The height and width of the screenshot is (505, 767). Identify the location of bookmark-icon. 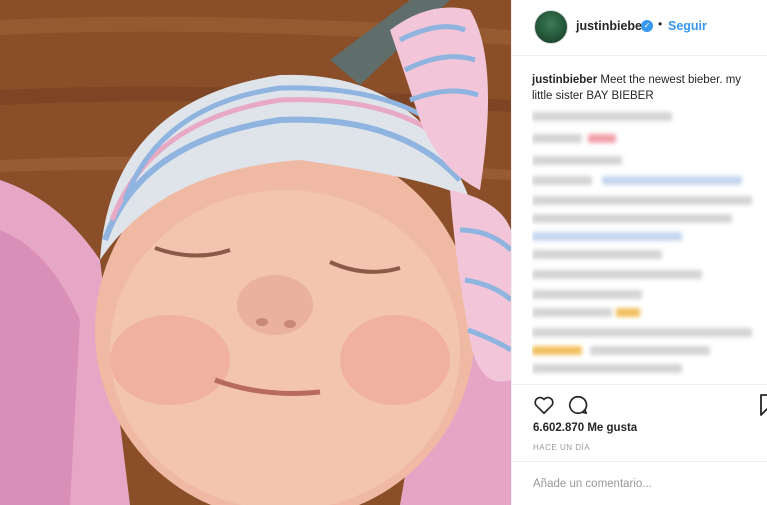
(763, 405).